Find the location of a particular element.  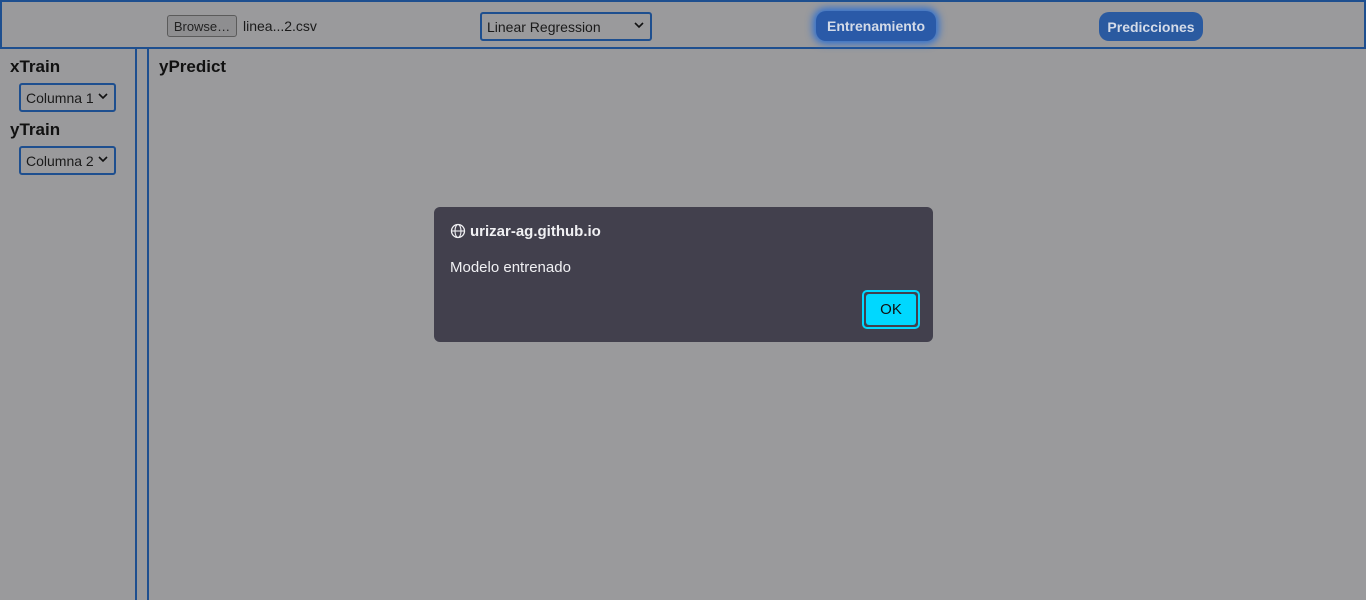

xtrain-select-value: Columna 1 is located at coordinates (60, 97).